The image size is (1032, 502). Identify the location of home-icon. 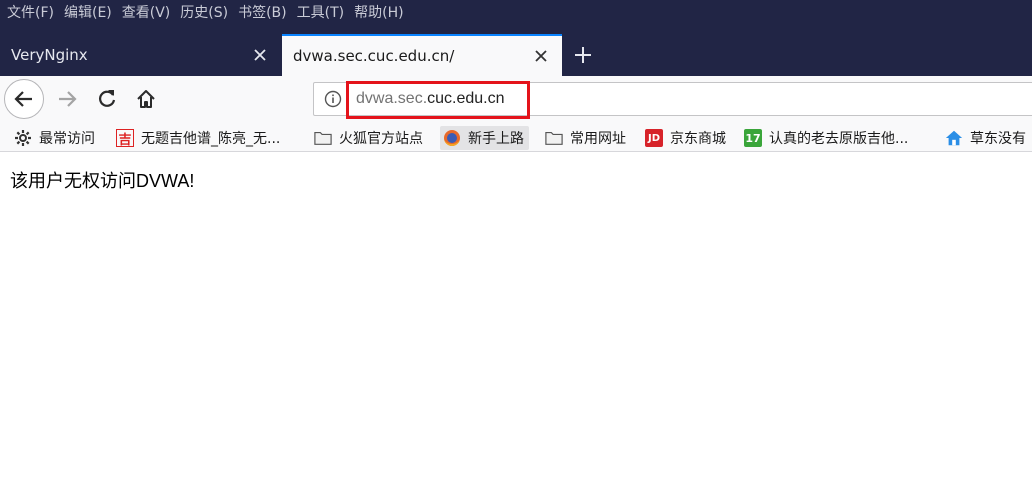
(146, 99).